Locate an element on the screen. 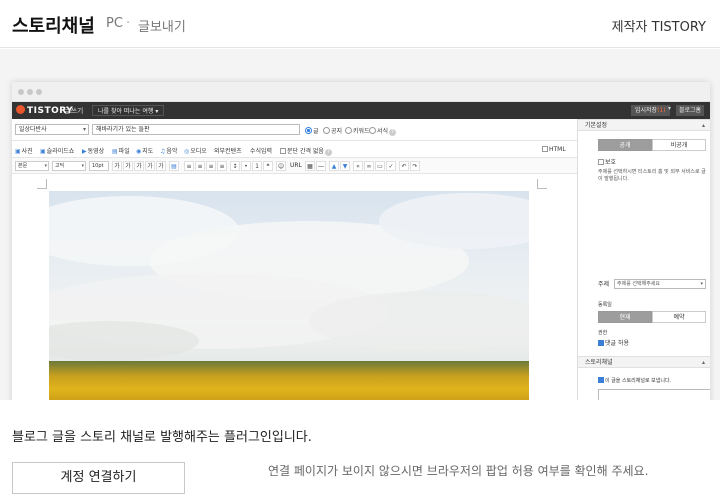 The width and height of the screenshot is (720, 500). move-down-icon: ▼ is located at coordinates (345, 166).